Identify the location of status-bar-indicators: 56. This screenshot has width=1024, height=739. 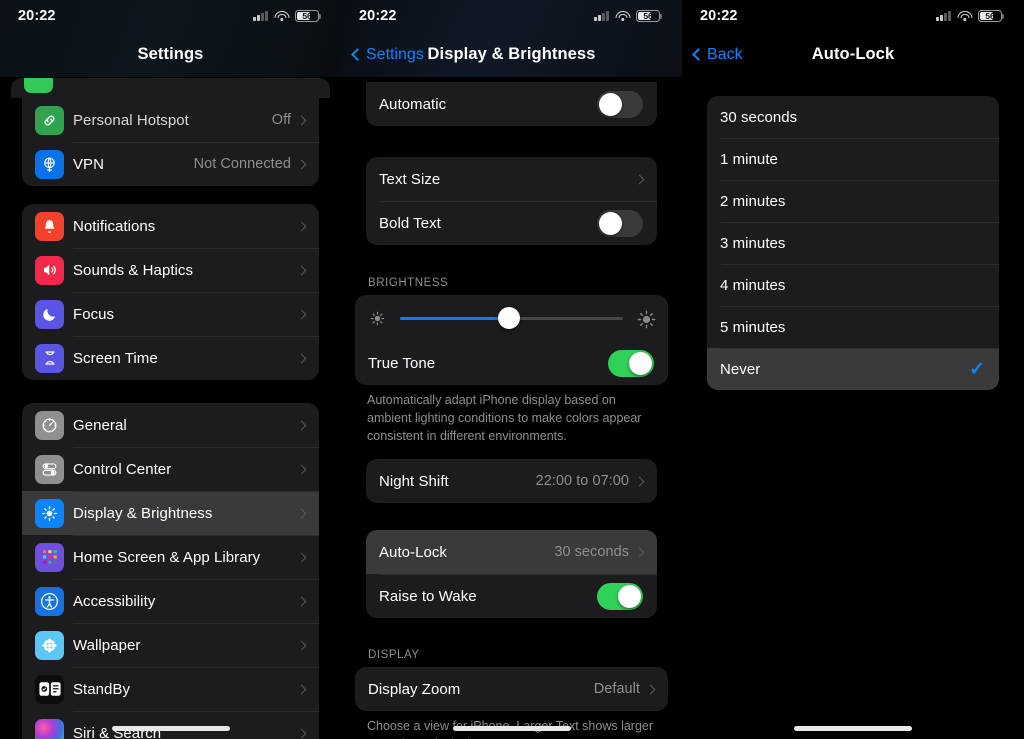
(287, 16).